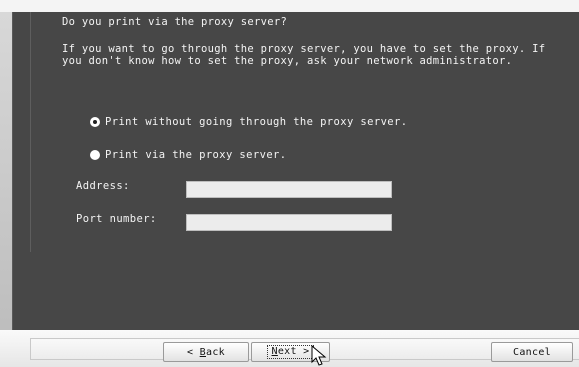 The image size is (579, 367). I want to click on back-button-prefix: <, so click(193, 352).